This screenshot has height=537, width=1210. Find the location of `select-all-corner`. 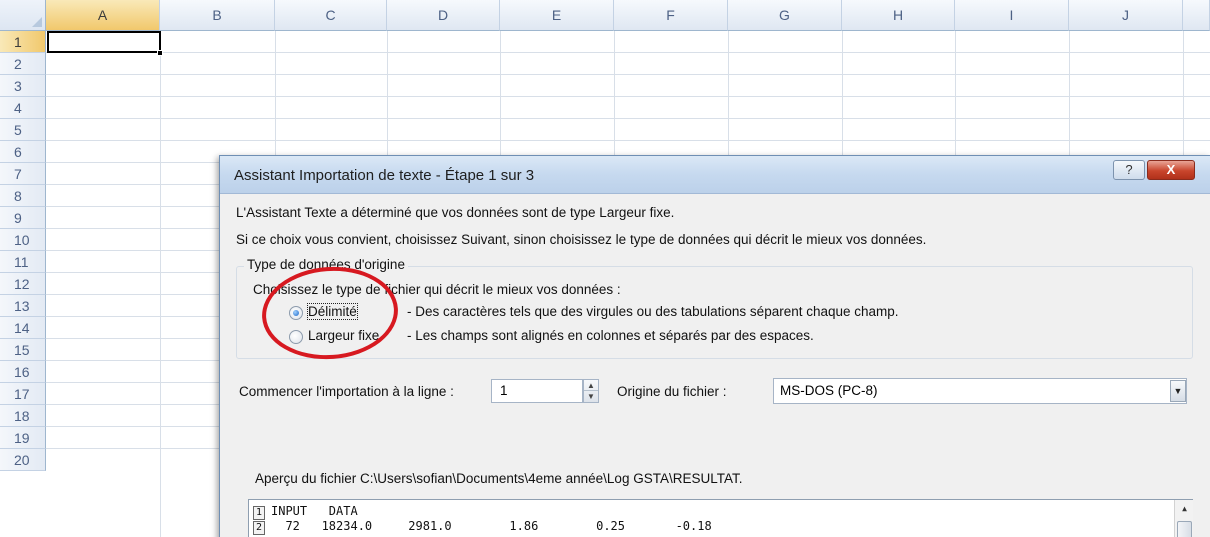

select-all-corner is located at coordinates (23, 15).